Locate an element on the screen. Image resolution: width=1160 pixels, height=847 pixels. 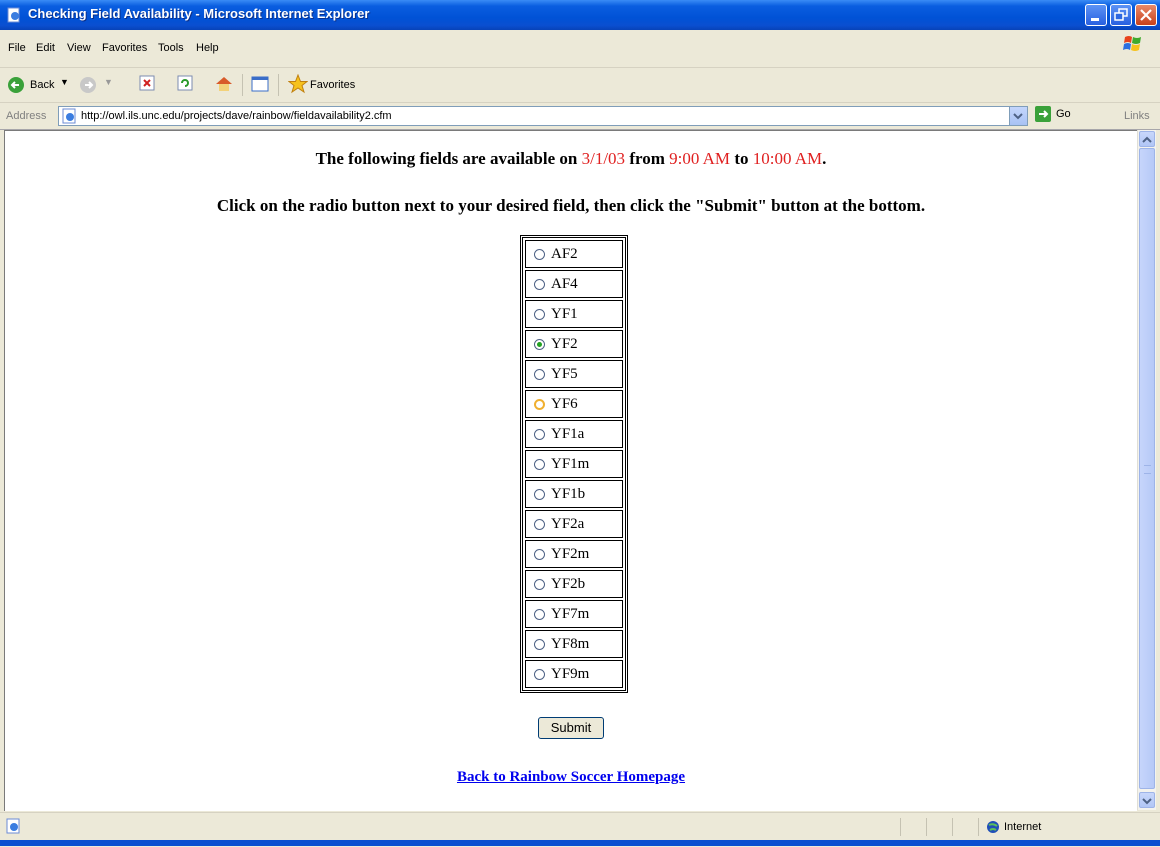
period-text: . is located at coordinates (824, 158).